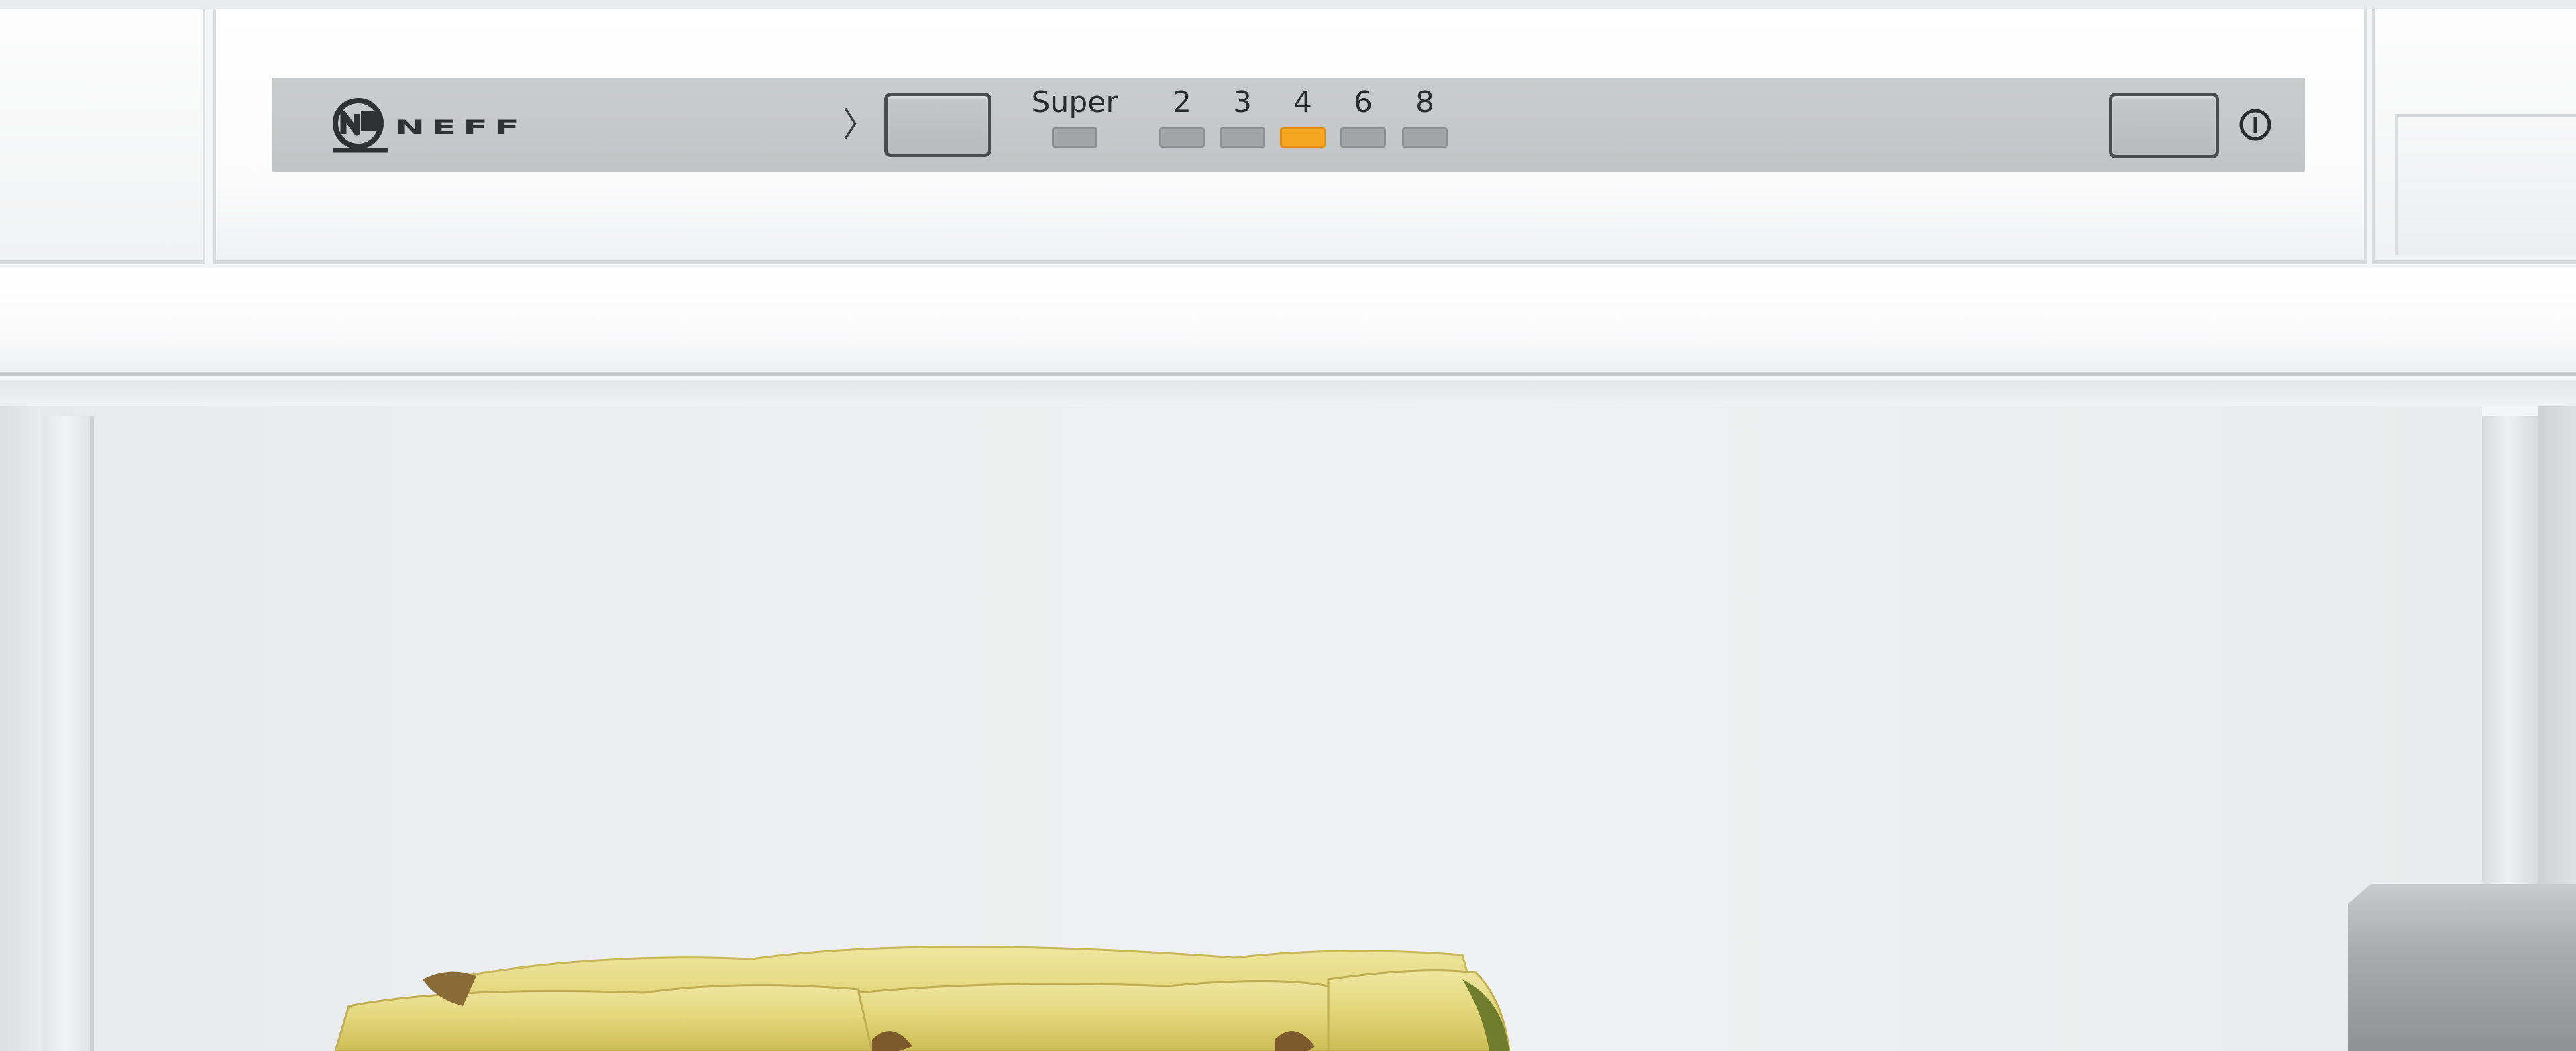 Image resolution: width=2576 pixels, height=1051 pixels. I want to click on left-shelf-rail, so click(66, 733).